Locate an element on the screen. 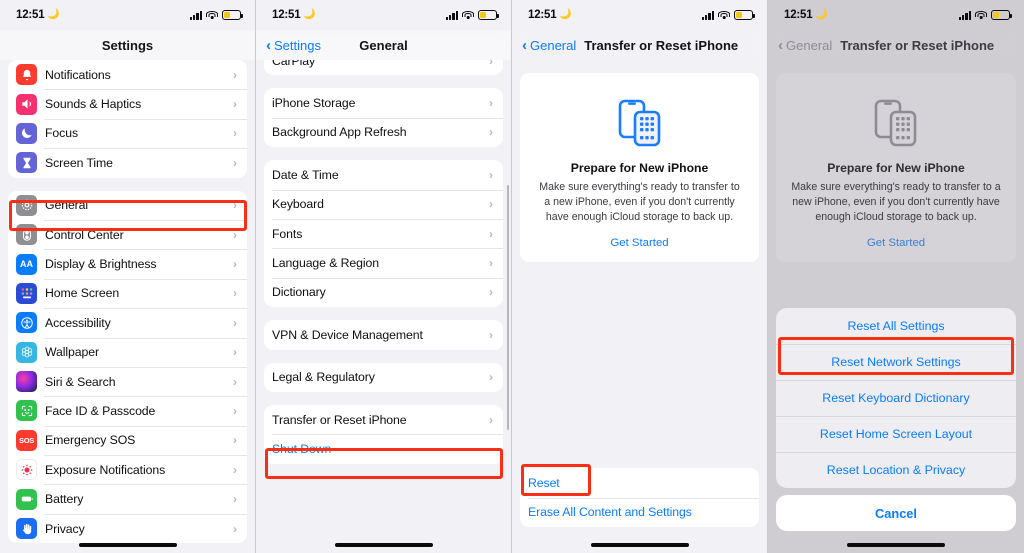  nav-bar-transfer-reset-dimmed: ‹ General Transfer or Reset iPhone is located at coordinates (896, 45).